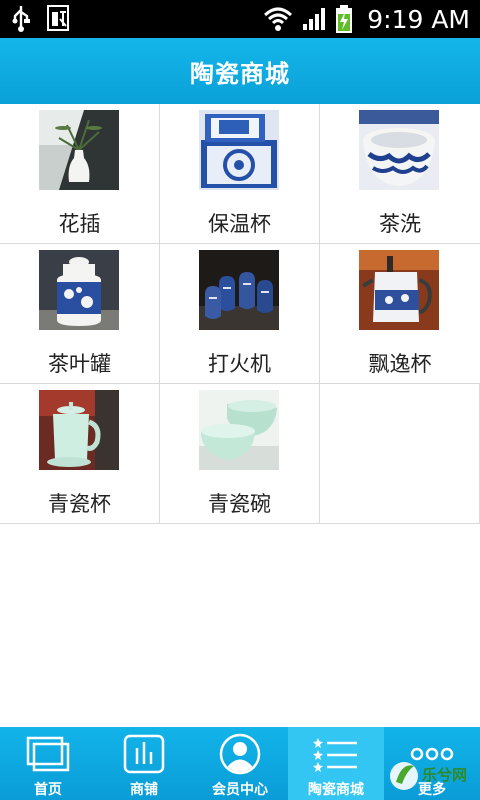 The width and height of the screenshot is (480, 800). I want to click on list-icon, so click(336, 754).